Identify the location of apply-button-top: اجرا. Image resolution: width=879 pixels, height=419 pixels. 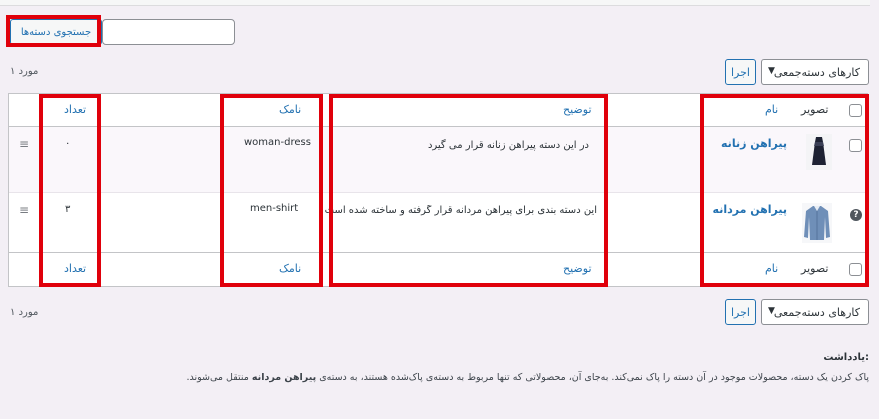
(740, 72).